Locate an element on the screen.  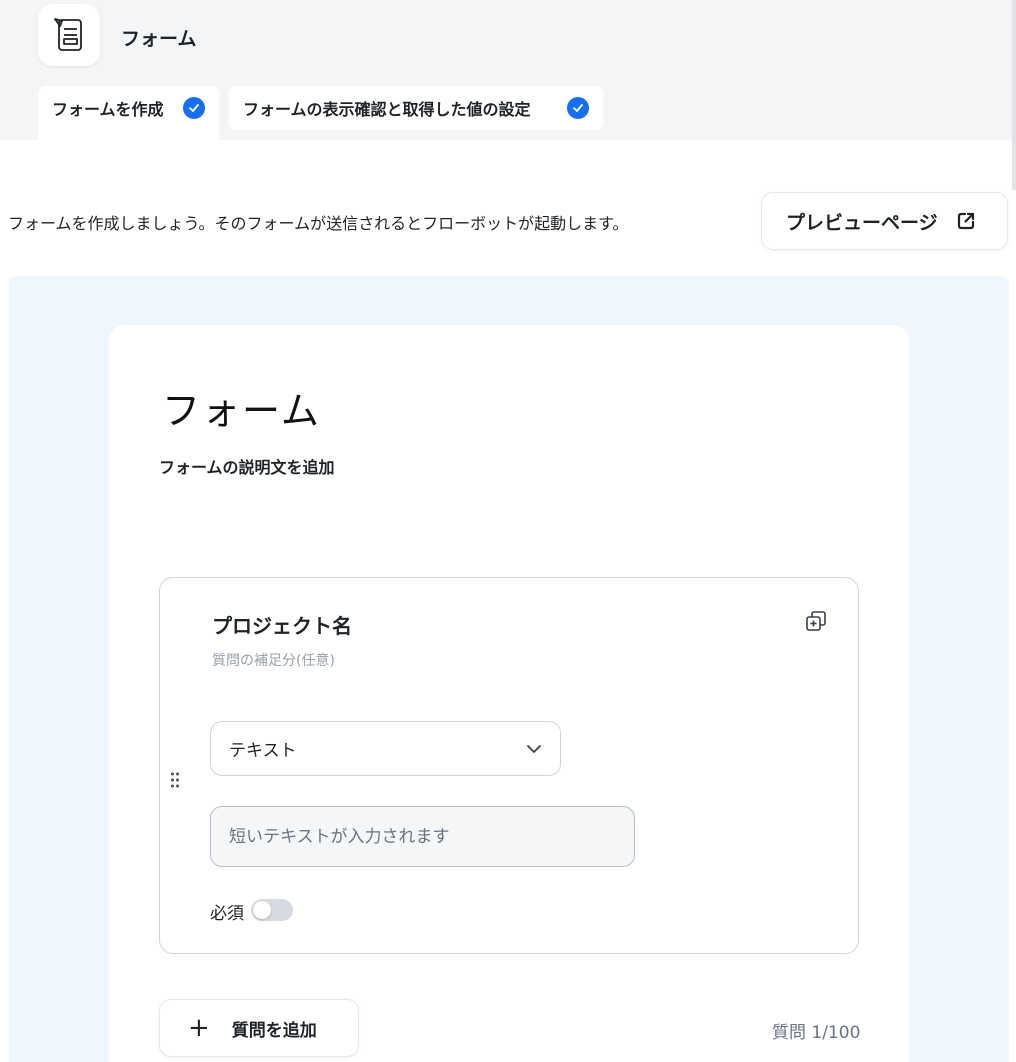
add-question-button: + 質問を追加 is located at coordinates (259, 1028).